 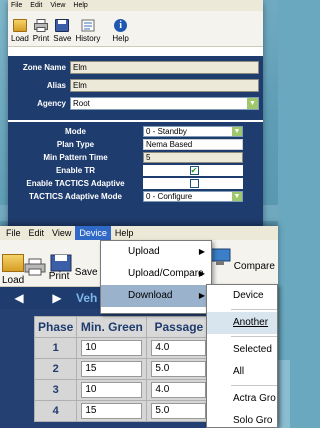 What do you see at coordinates (135, 183) in the screenshot?
I see `enable-tactics-row: Enable TACTICS Adaptive` at bounding box center [135, 183].